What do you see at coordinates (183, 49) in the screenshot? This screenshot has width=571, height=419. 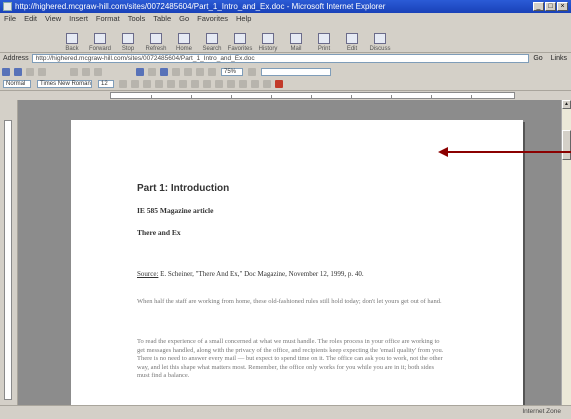 I see `home-label: Home` at bounding box center [183, 49].